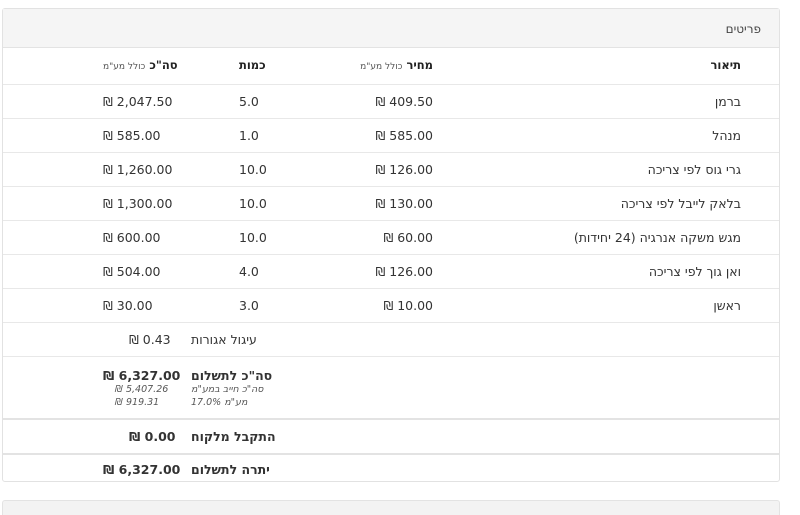 The image size is (800, 515). Describe the element at coordinates (132, 237) in the screenshot. I see `item-total: ₪ 600.00` at that location.